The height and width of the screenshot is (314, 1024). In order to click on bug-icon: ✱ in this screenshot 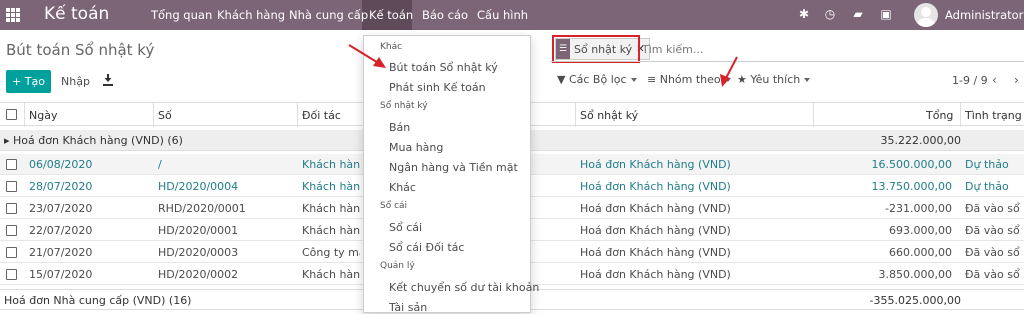, I will do `click(804, 14)`.